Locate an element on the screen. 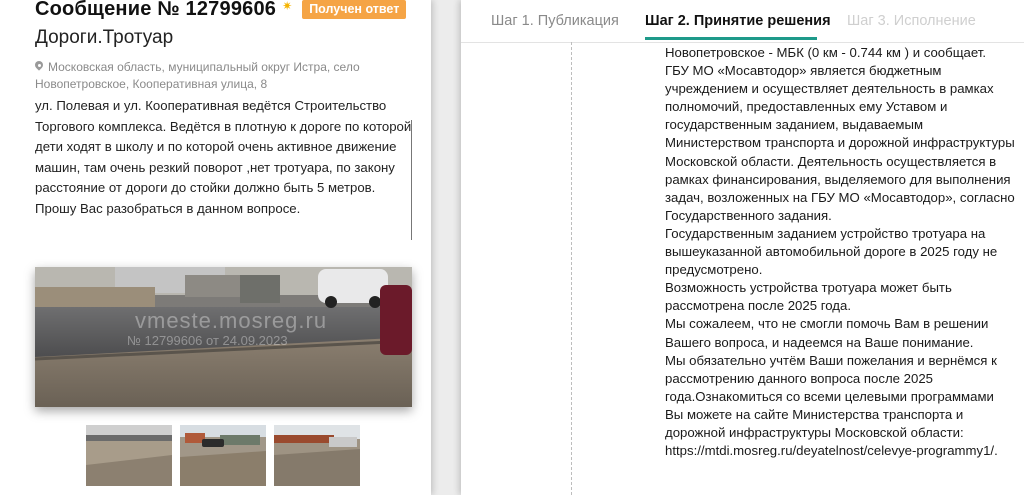 The height and width of the screenshot is (495, 1024). message-header: Сообщение № 12799606 ✷ Получен ответ is located at coordinates (221, 10).